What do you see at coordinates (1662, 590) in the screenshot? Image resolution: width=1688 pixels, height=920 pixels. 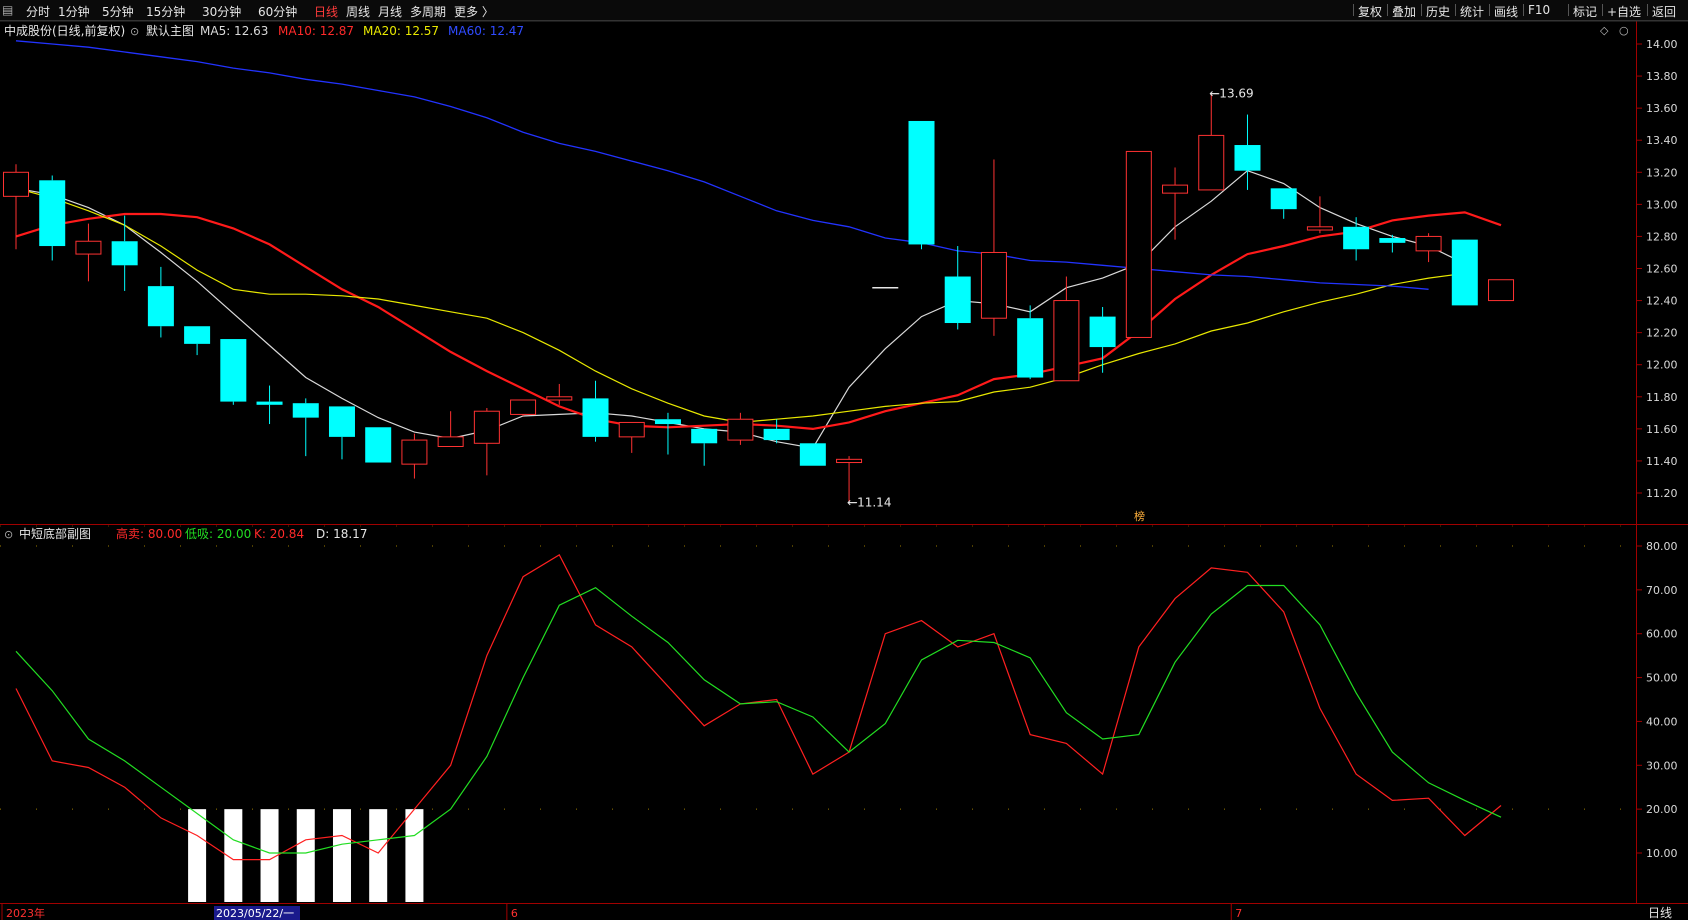 I see `indicator-tick-label: 70.00` at bounding box center [1662, 590].